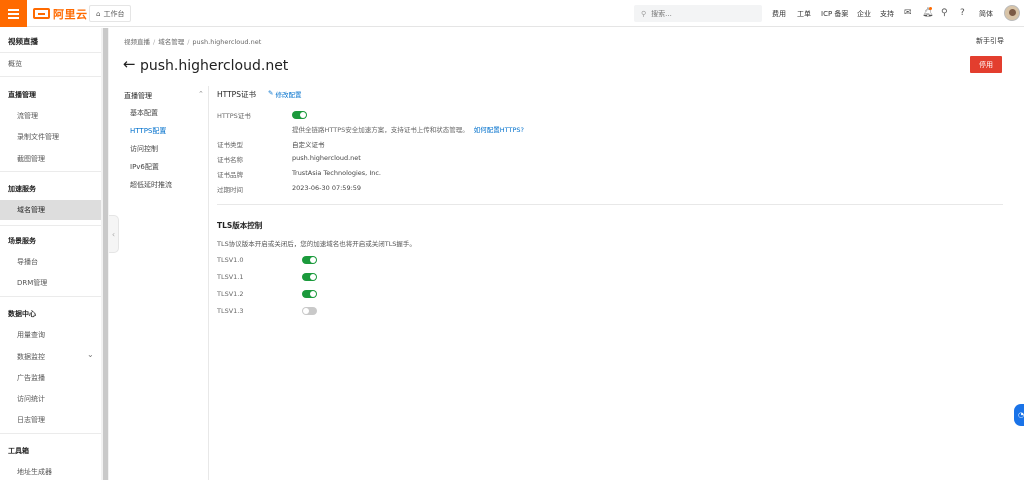 The height and width of the screenshot is (480, 1024). What do you see at coordinates (201, 94) in the screenshot?
I see `chevron-up-icon: ⌃` at bounding box center [201, 94].